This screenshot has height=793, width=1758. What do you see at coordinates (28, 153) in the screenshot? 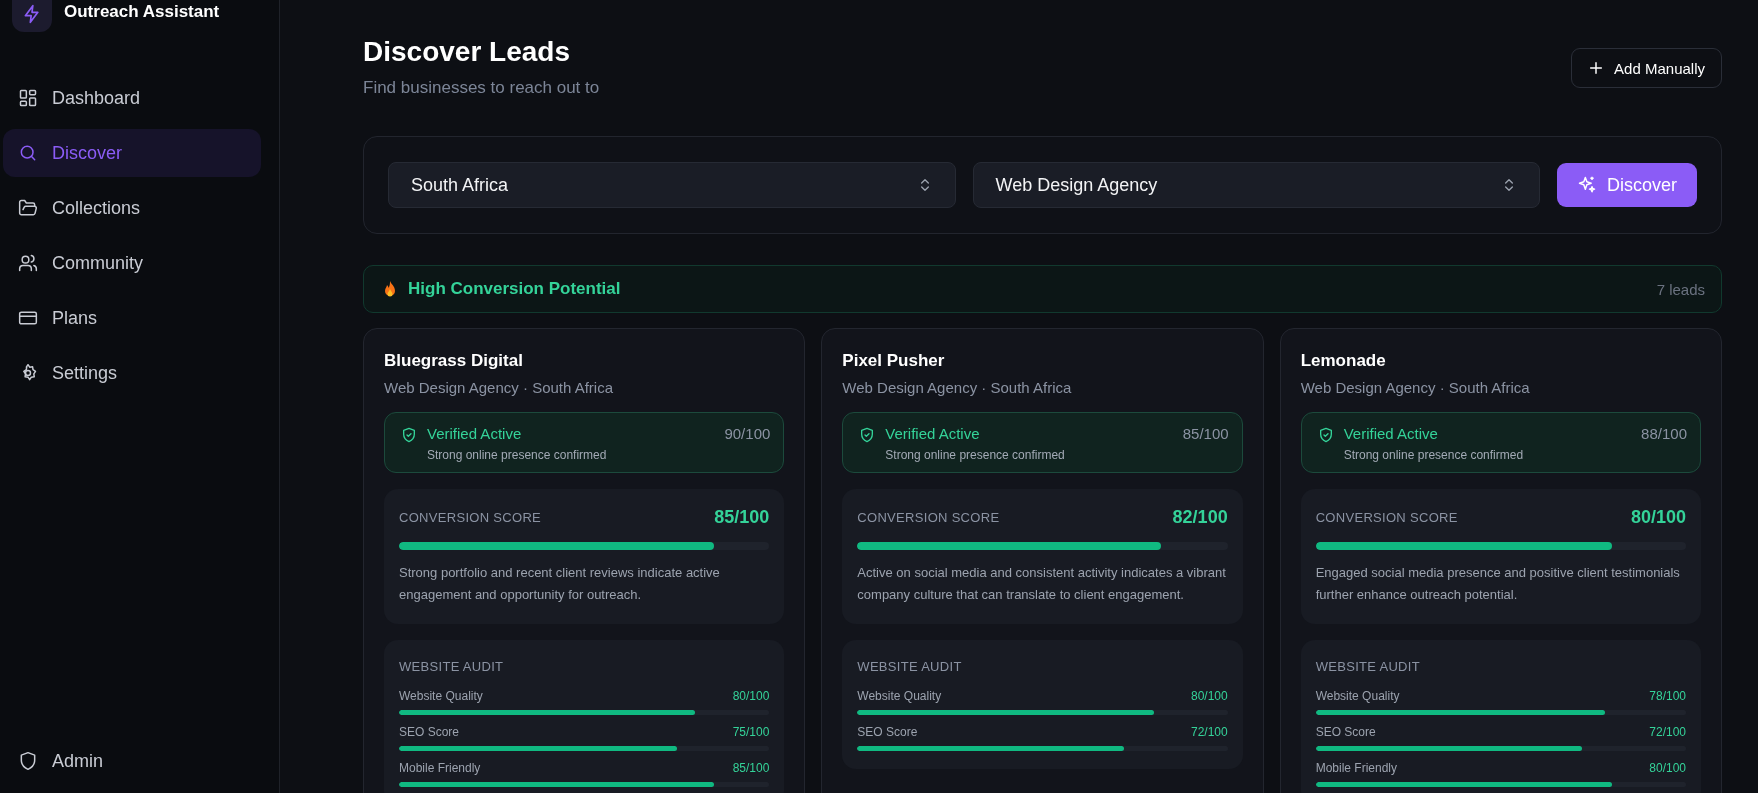
I see `search-icon` at bounding box center [28, 153].